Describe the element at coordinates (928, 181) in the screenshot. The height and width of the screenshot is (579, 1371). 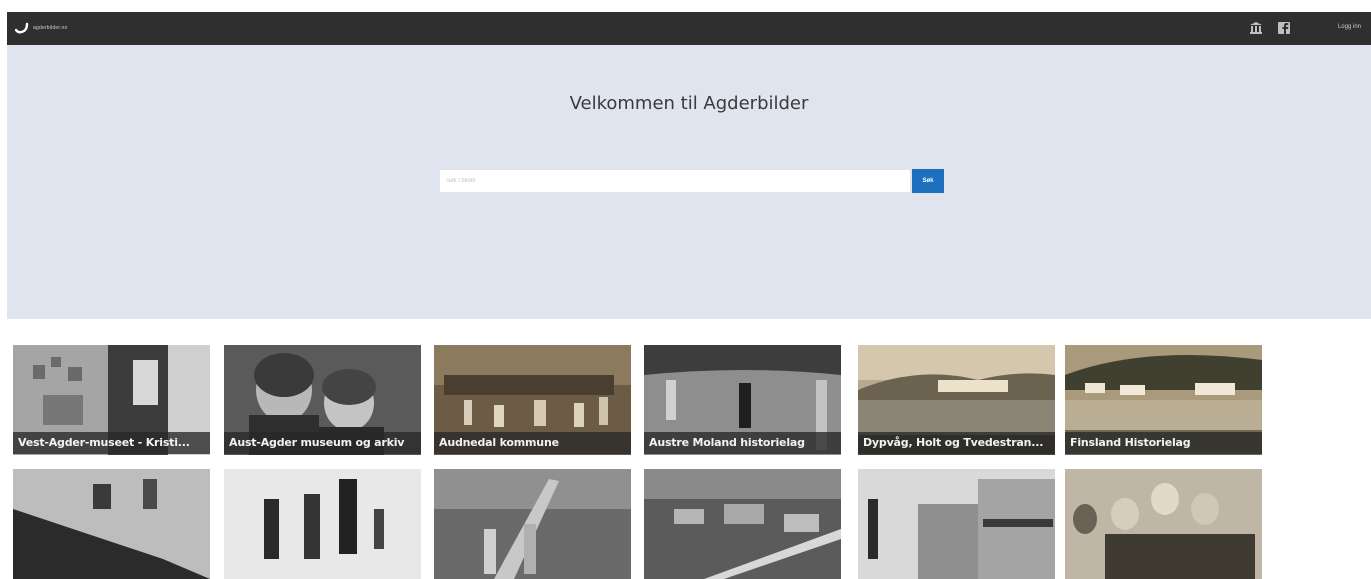
I see `search-button: Søk` at that location.